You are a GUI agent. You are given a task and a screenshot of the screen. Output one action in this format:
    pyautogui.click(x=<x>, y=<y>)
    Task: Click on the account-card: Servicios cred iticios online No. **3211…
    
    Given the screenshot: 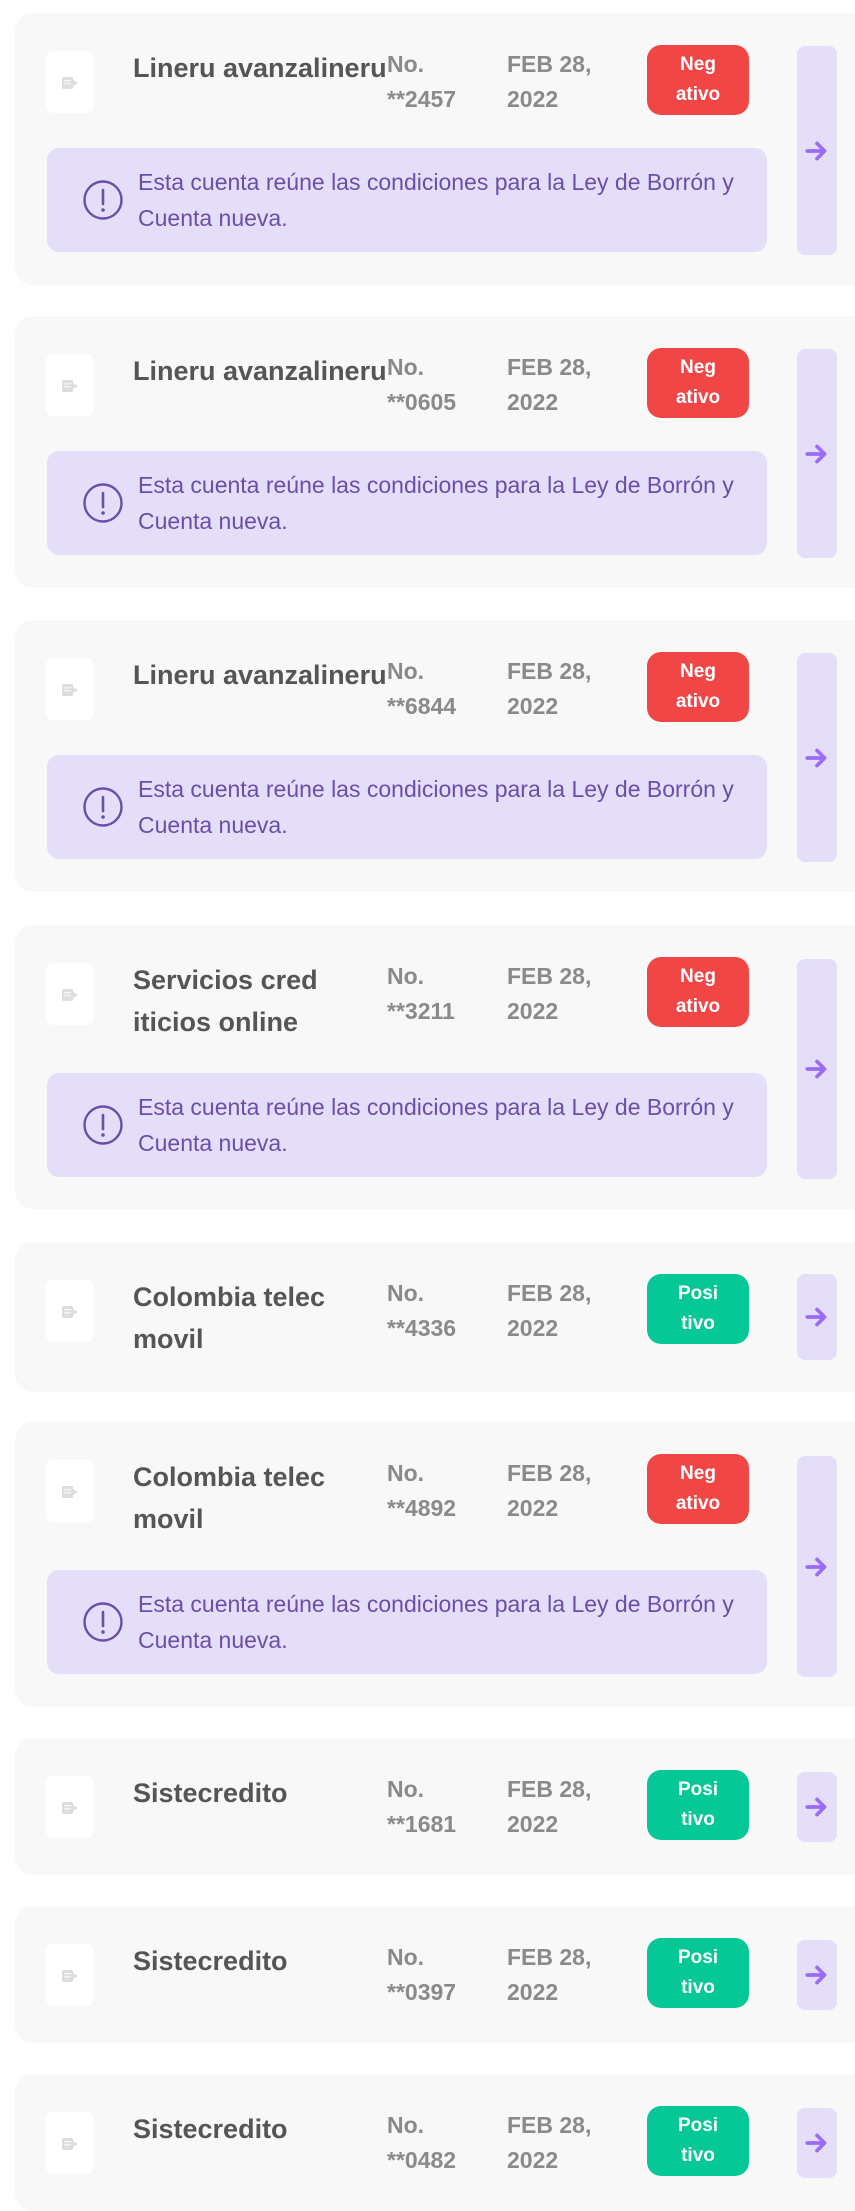 What is the action you would take?
    pyautogui.click(x=435, y=1067)
    